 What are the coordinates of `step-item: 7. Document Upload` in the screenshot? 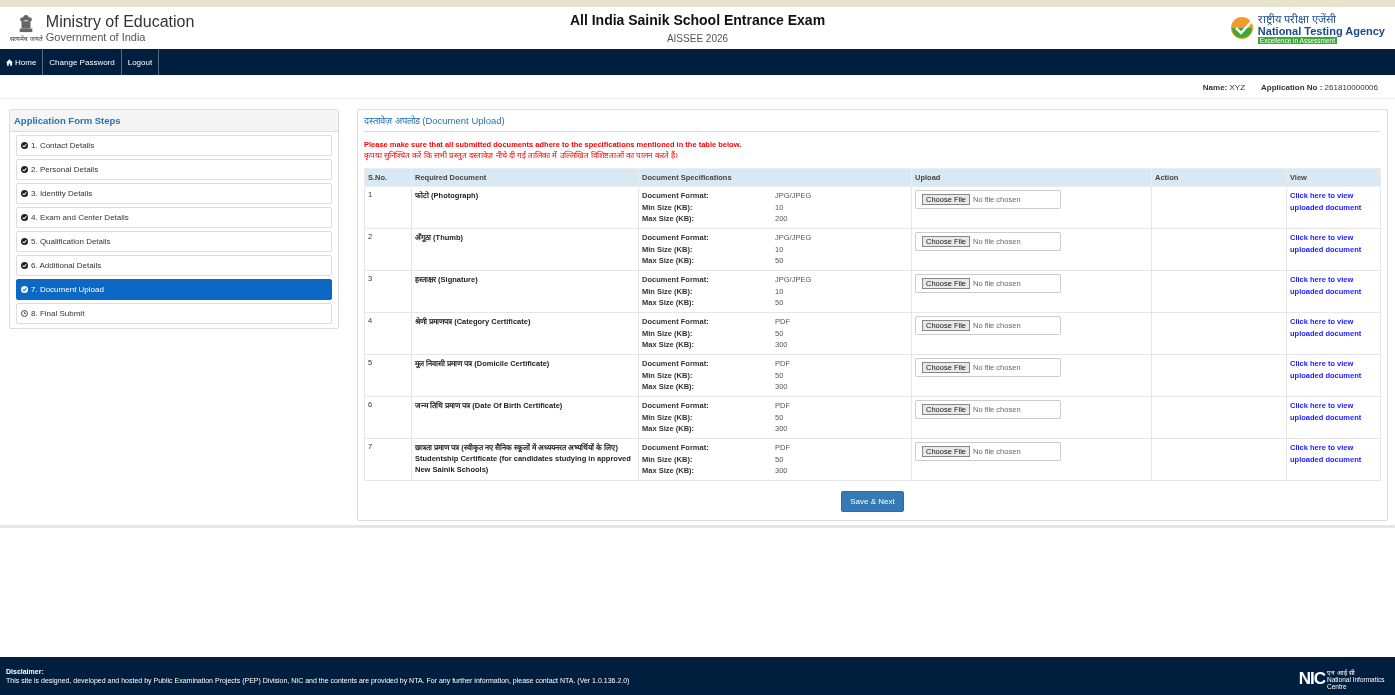 It's located at (174, 289).